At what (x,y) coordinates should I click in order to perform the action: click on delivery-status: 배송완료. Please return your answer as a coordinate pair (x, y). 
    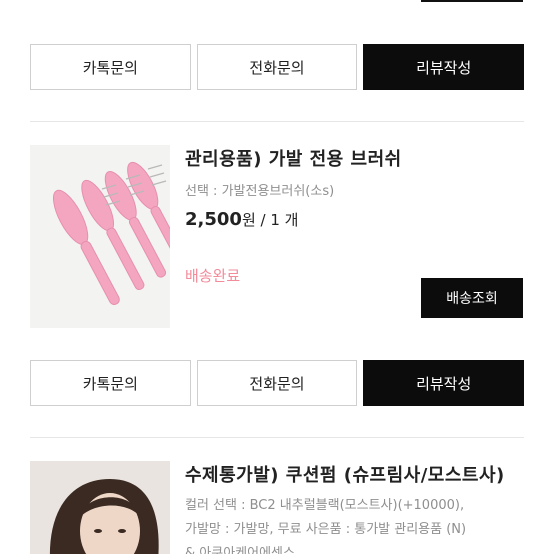
    Looking at the image, I should click on (213, 276).